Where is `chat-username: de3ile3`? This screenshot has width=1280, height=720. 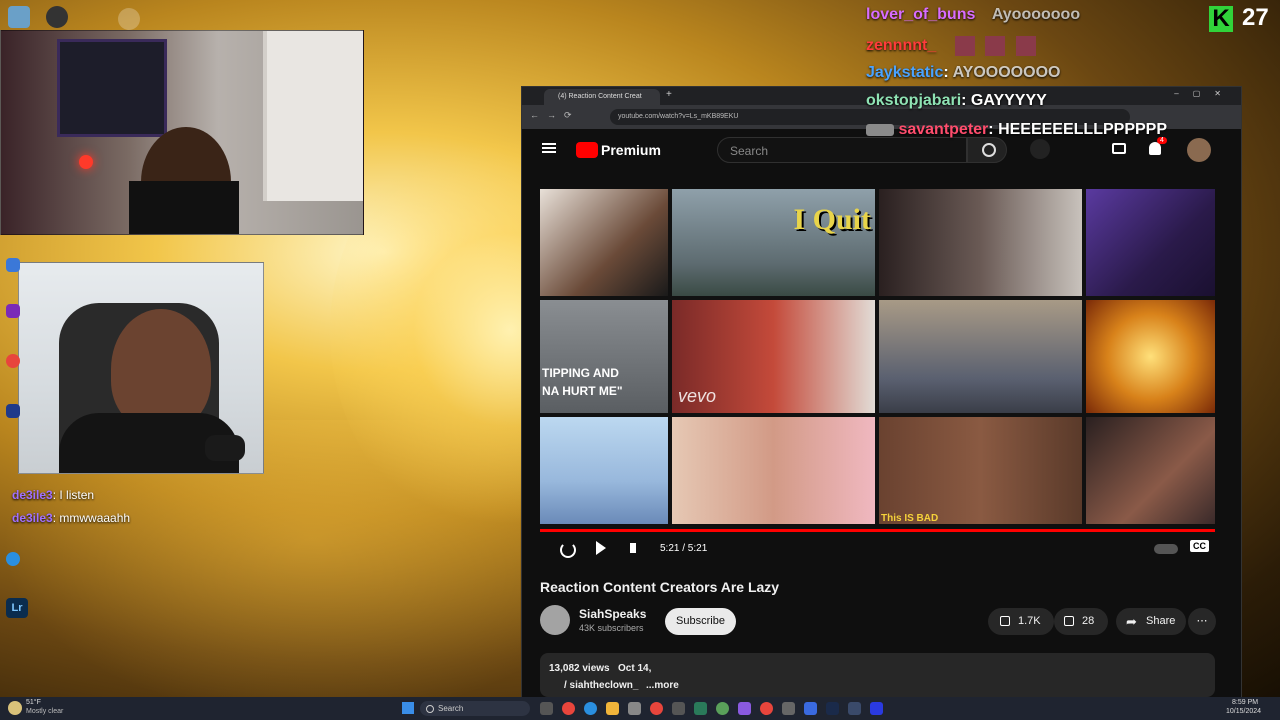 chat-username: de3ile3 is located at coordinates (32, 495).